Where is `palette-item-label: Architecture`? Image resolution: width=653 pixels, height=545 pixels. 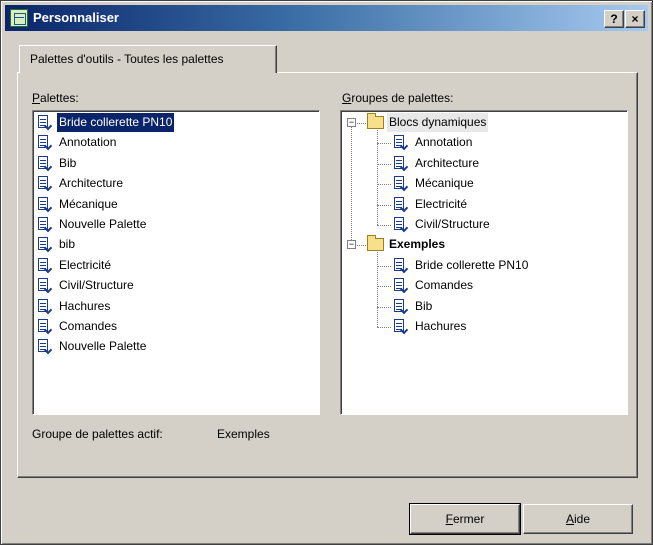
palette-item-label: Architecture is located at coordinates (91, 183).